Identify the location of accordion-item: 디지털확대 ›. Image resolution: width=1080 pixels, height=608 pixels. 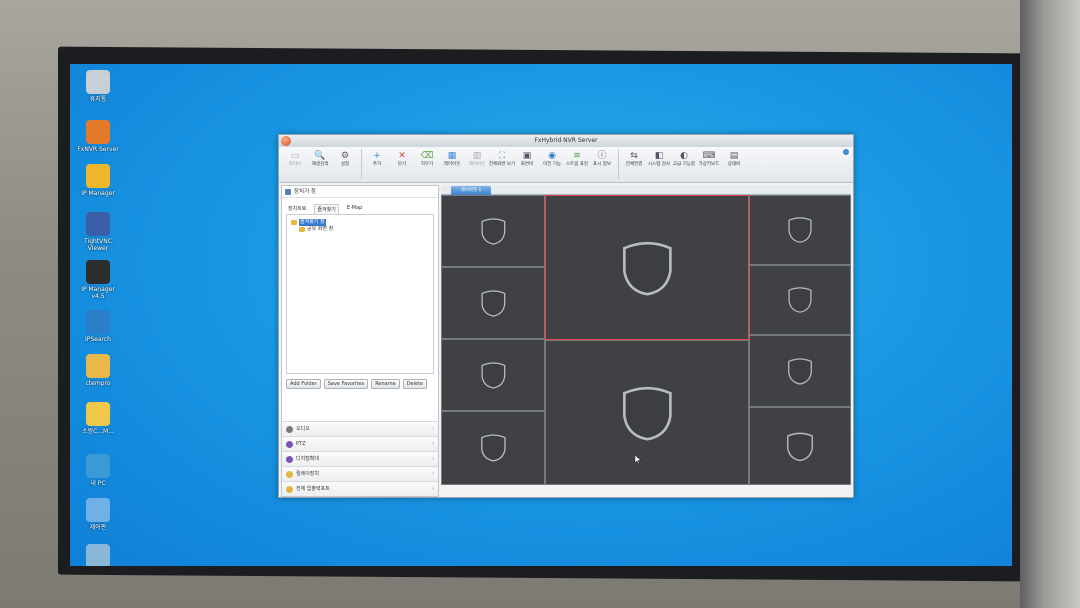
(360, 458).